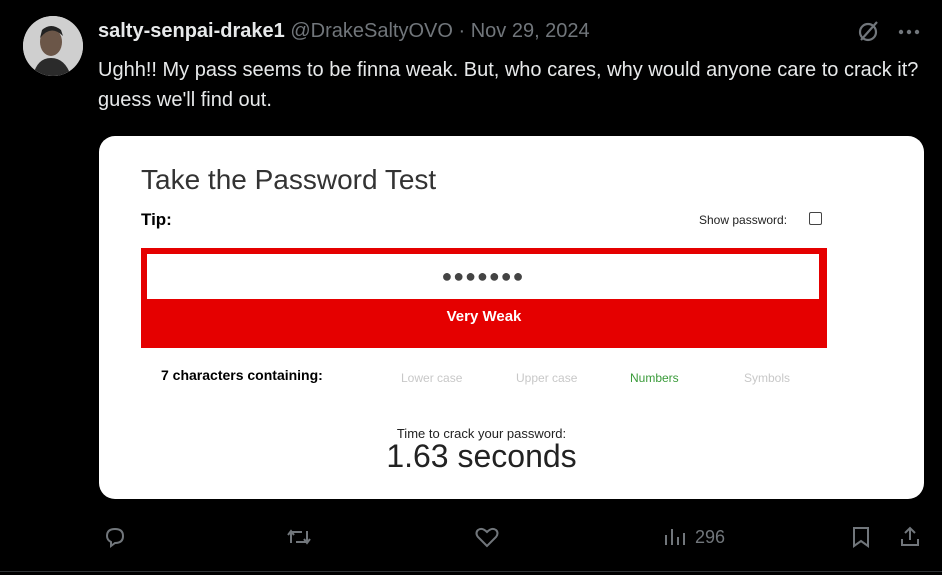 This screenshot has height=575, width=942. I want to click on criterion-upper-case: Upper case, so click(547, 378).